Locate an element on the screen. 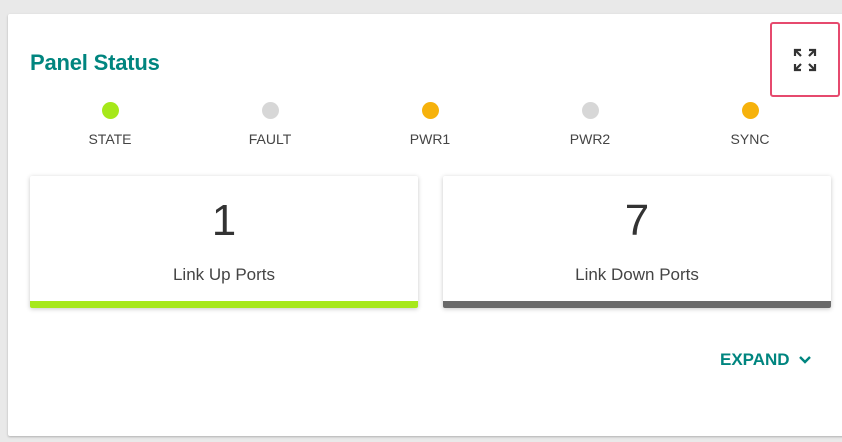 Image resolution: width=842 pixels, height=442 pixels. led-pwr2-label: PWR2 is located at coordinates (590, 139).